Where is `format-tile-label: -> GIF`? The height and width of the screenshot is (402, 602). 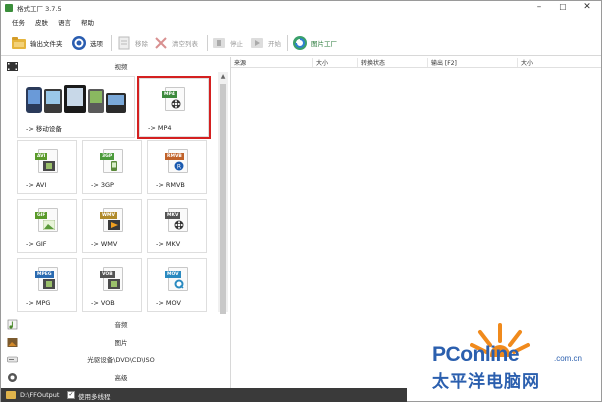 format-tile-label: -> GIF is located at coordinates (36, 244).